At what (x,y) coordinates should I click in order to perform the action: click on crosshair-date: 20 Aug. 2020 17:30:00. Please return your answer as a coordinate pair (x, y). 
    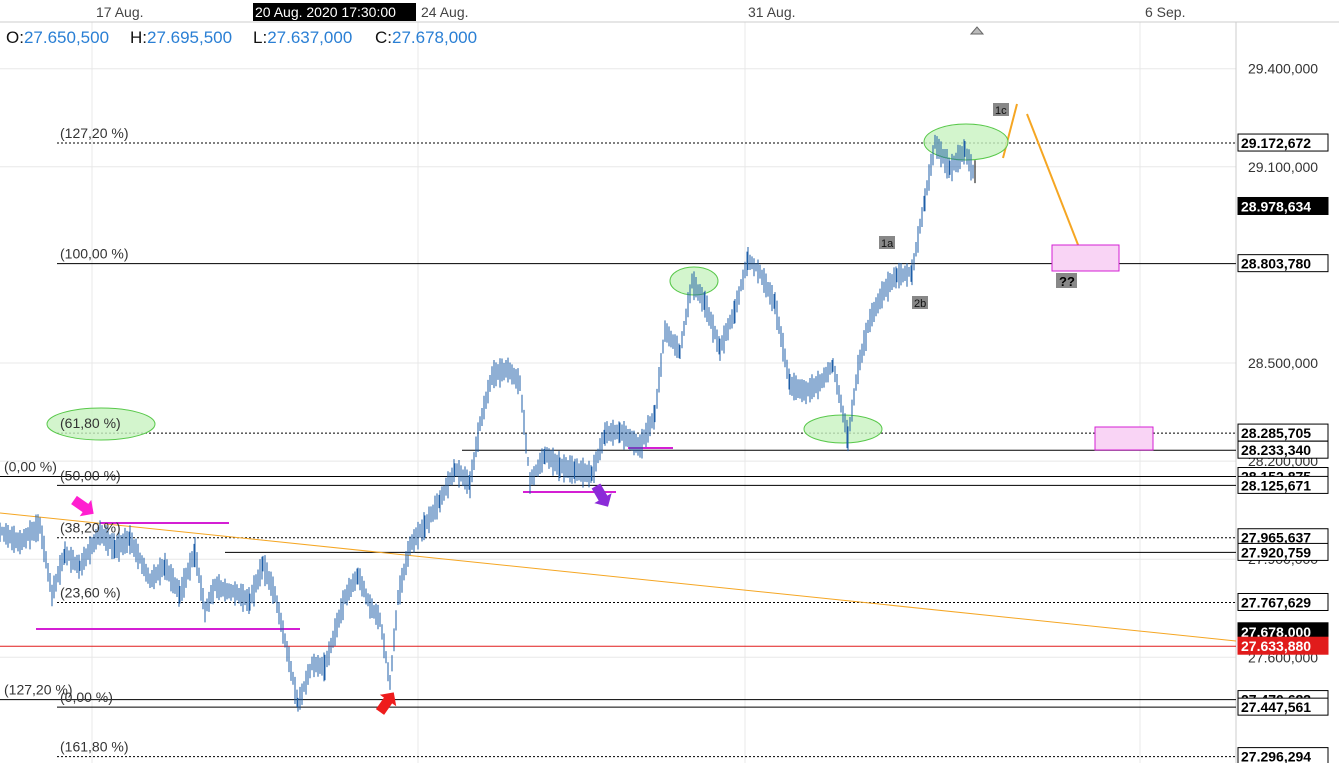
    Looking at the image, I should click on (325, 12).